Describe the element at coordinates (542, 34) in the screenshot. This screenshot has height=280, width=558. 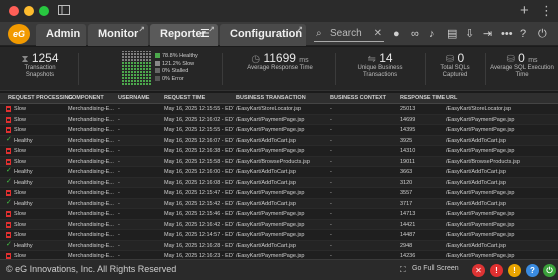
I see `power-icon: ⏻` at that location.